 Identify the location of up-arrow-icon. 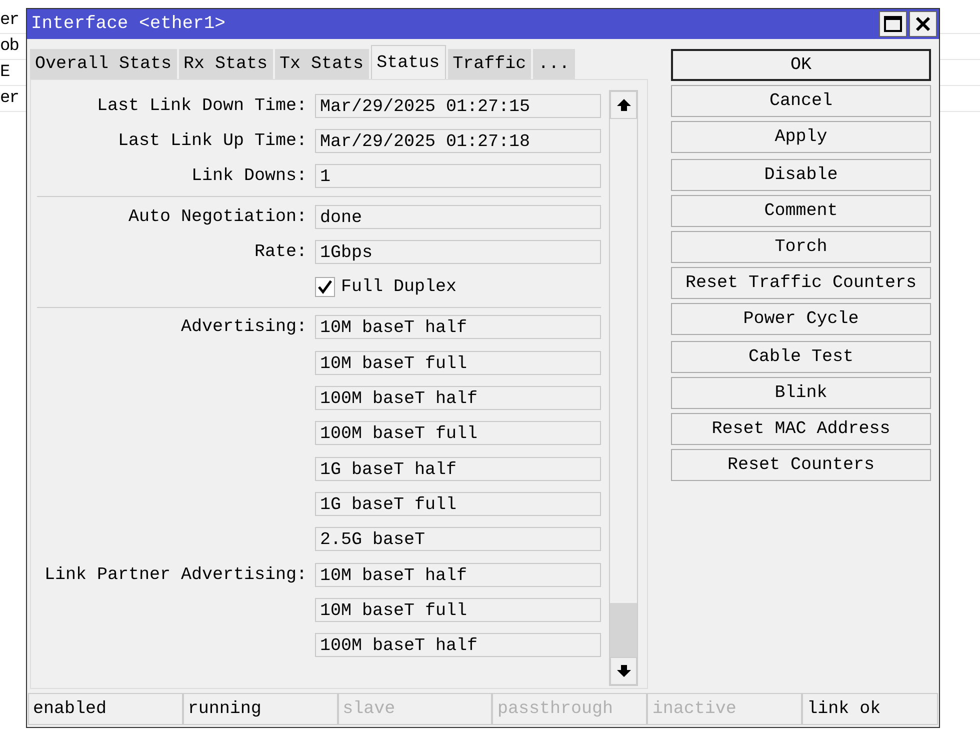
(623, 105).